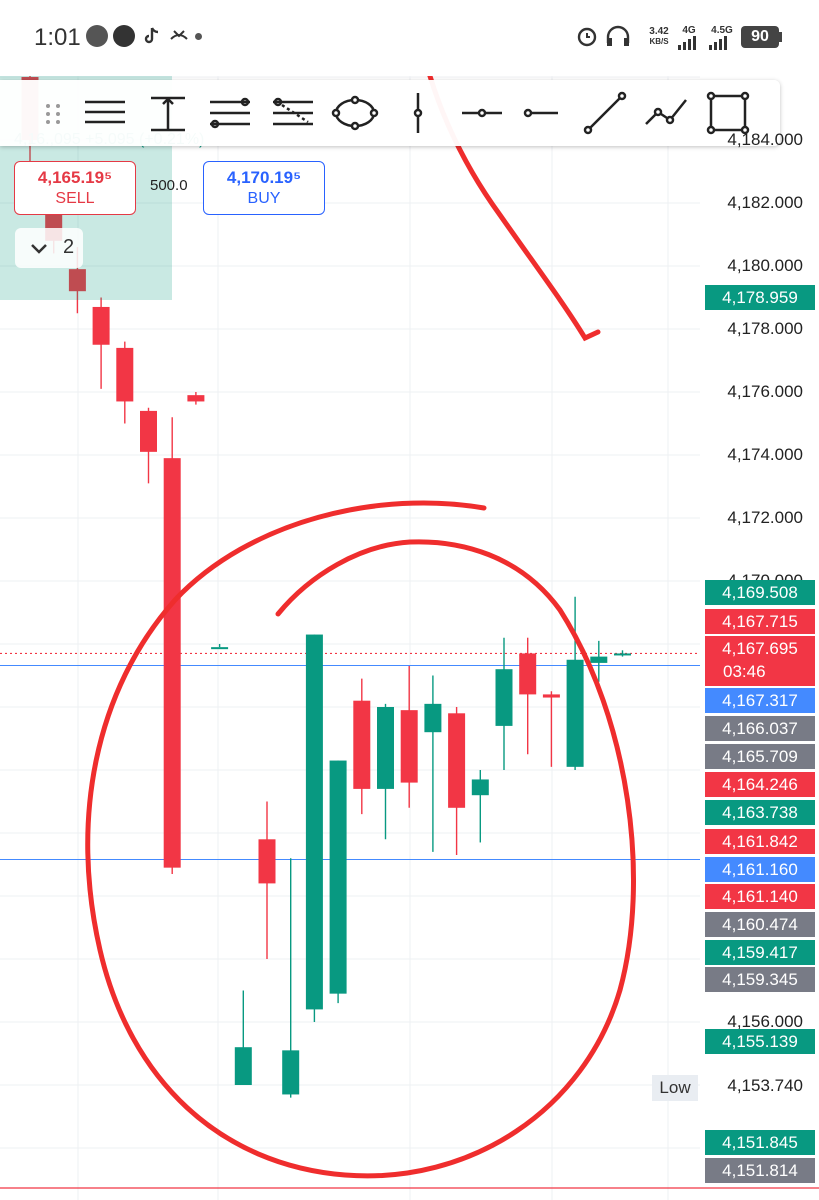 This screenshot has height=1200, width=819. Describe the element at coordinates (151, 36) in the screenshot. I see `tiktok-icon` at that location.